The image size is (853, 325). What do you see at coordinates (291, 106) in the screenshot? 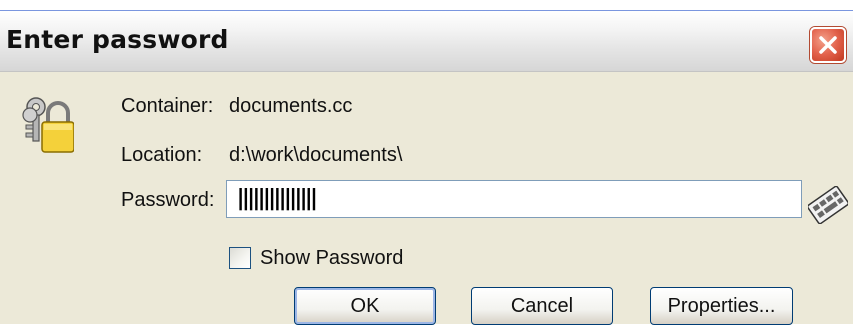
I see `container-value: documents.cc` at bounding box center [291, 106].